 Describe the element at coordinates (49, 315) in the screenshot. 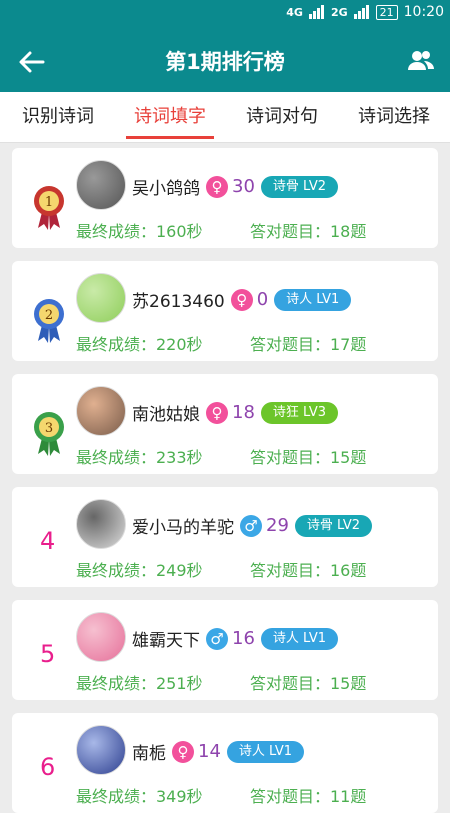

I see `rank-label: 2` at that location.